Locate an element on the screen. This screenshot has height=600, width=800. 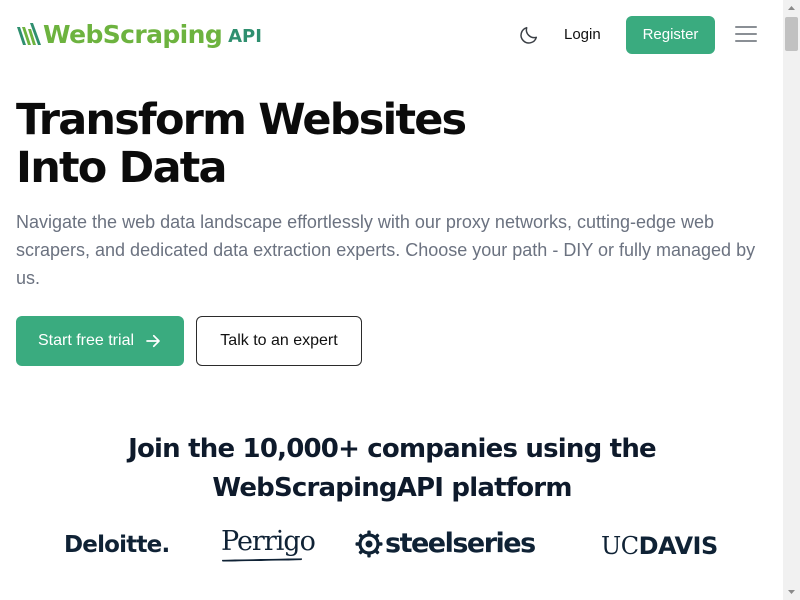
moon-icon is located at coordinates (529, 35).